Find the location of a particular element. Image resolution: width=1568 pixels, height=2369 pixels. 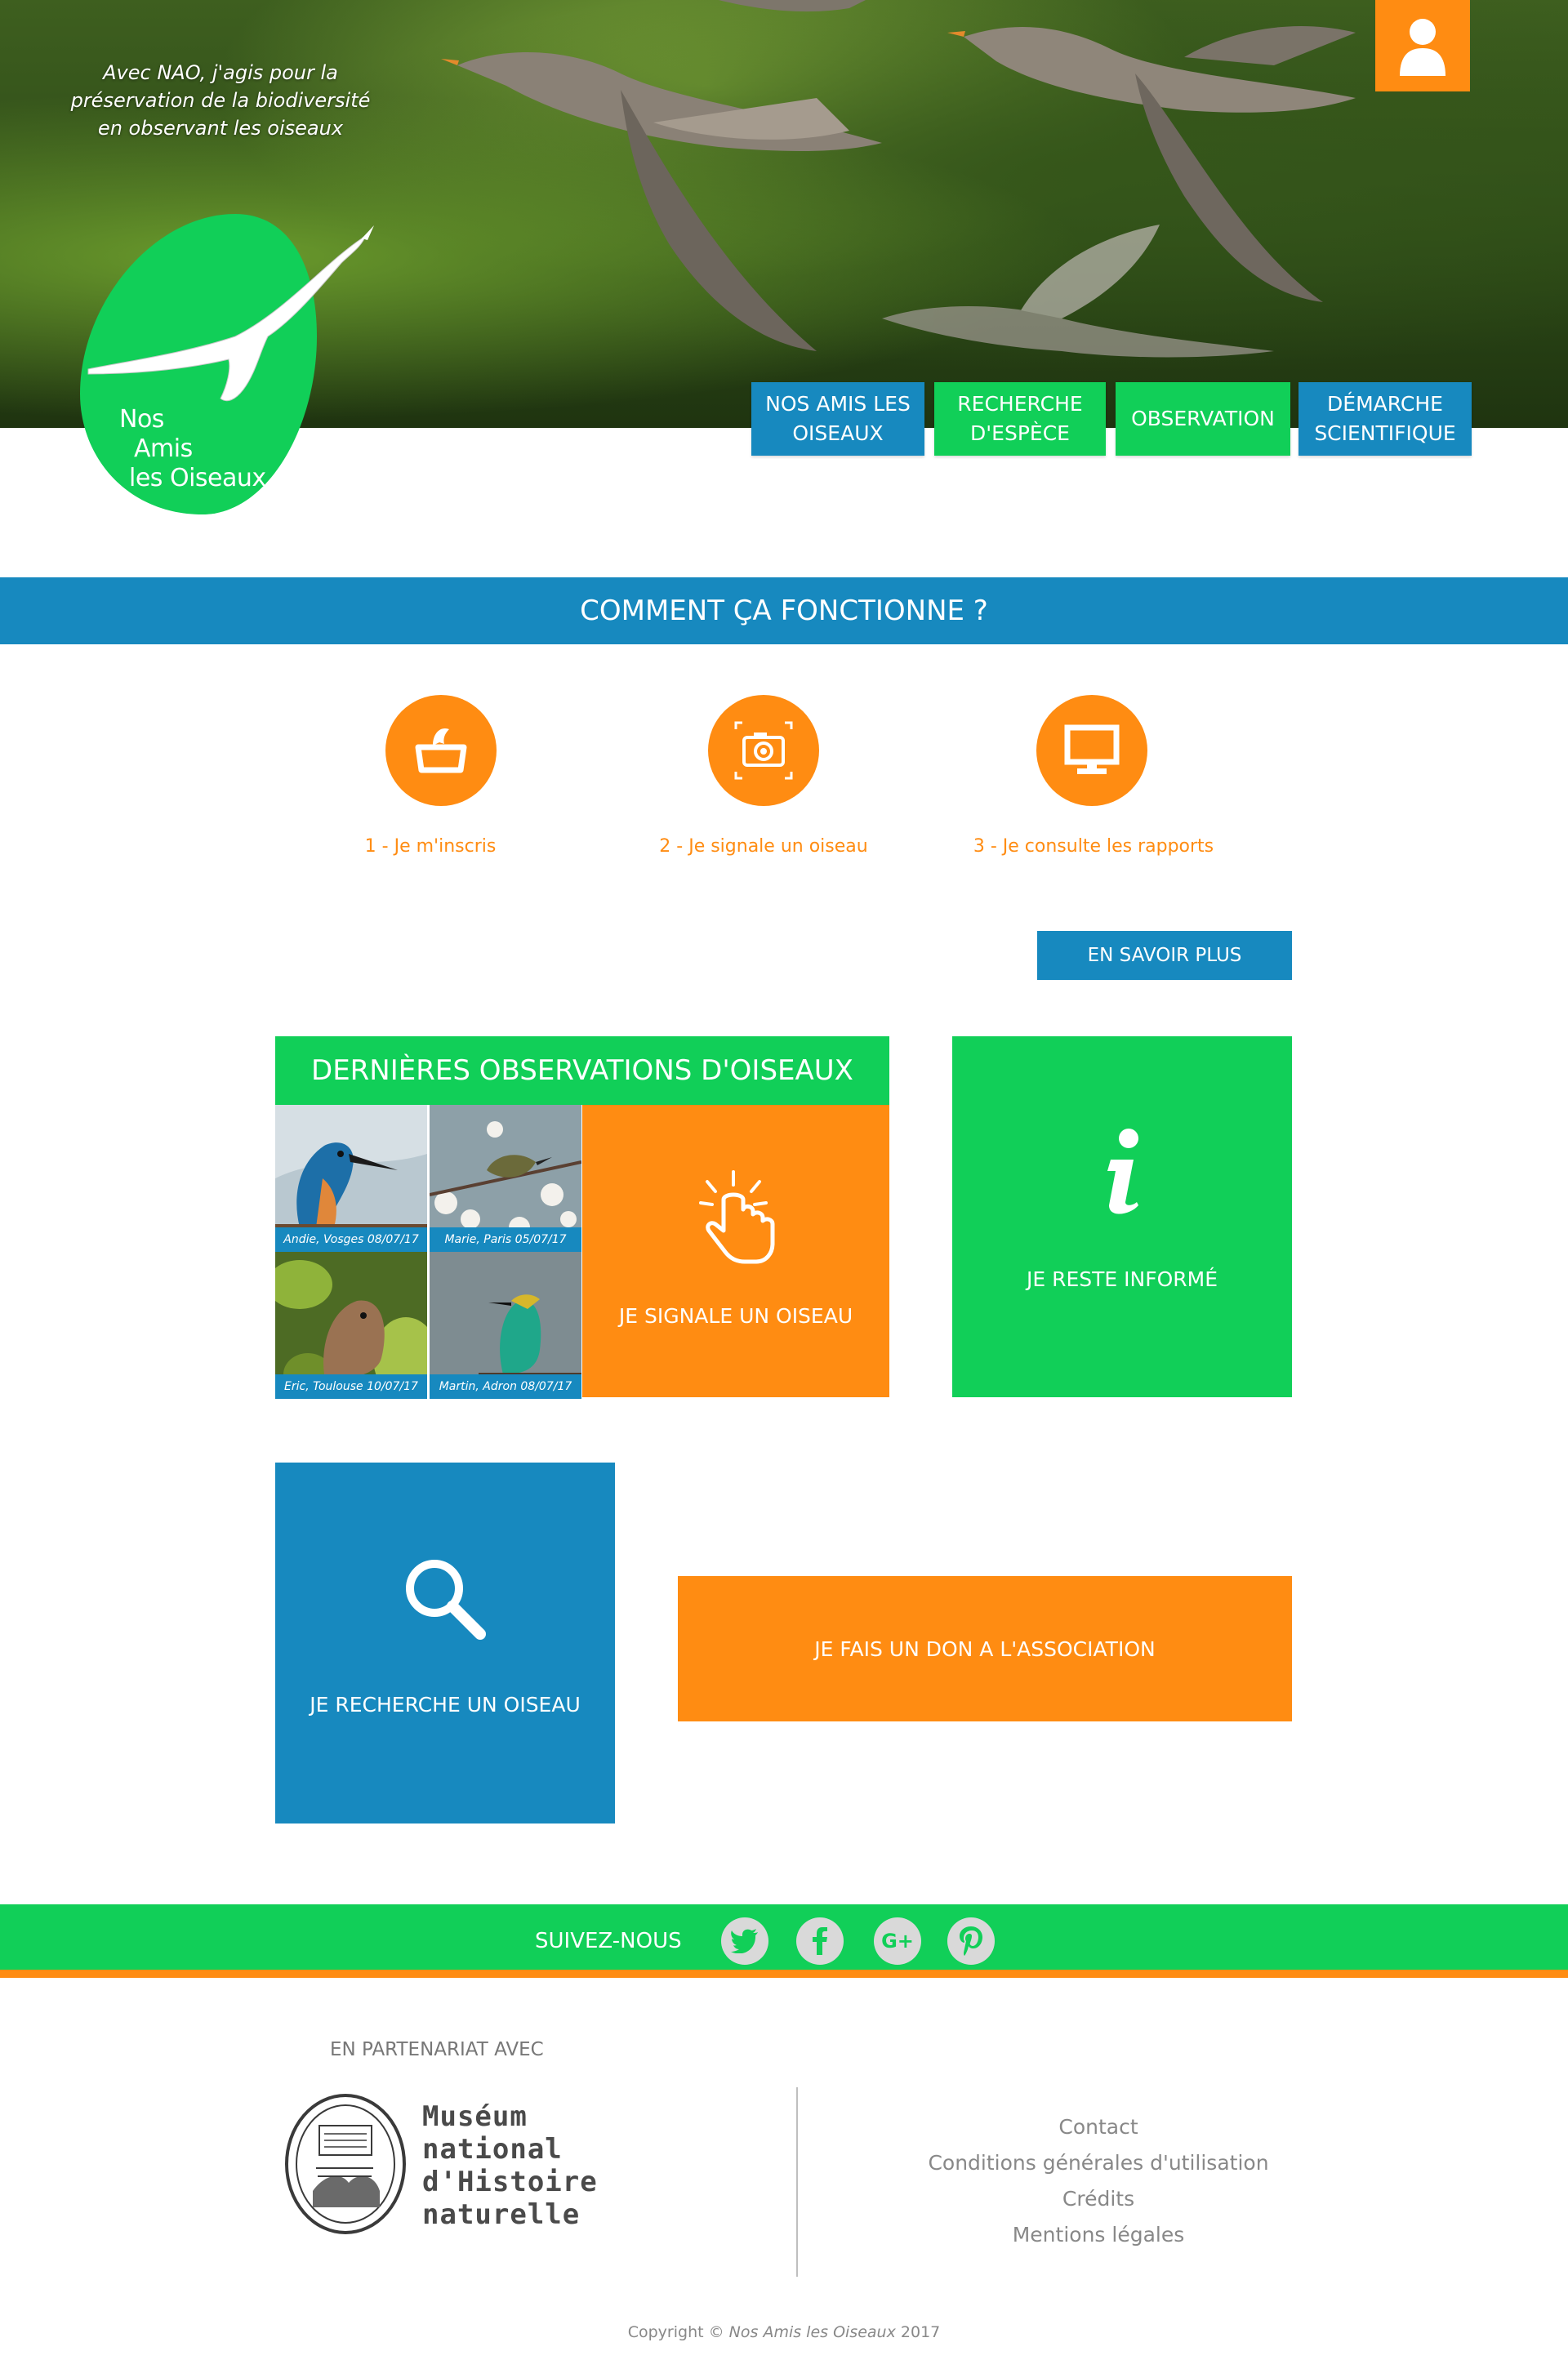

search-bird-tile: JE RECHERCHE UN OISEAU is located at coordinates (445, 1643).